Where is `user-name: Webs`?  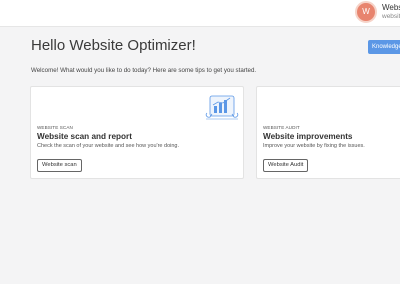
user-name: Webs is located at coordinates (391, 7).